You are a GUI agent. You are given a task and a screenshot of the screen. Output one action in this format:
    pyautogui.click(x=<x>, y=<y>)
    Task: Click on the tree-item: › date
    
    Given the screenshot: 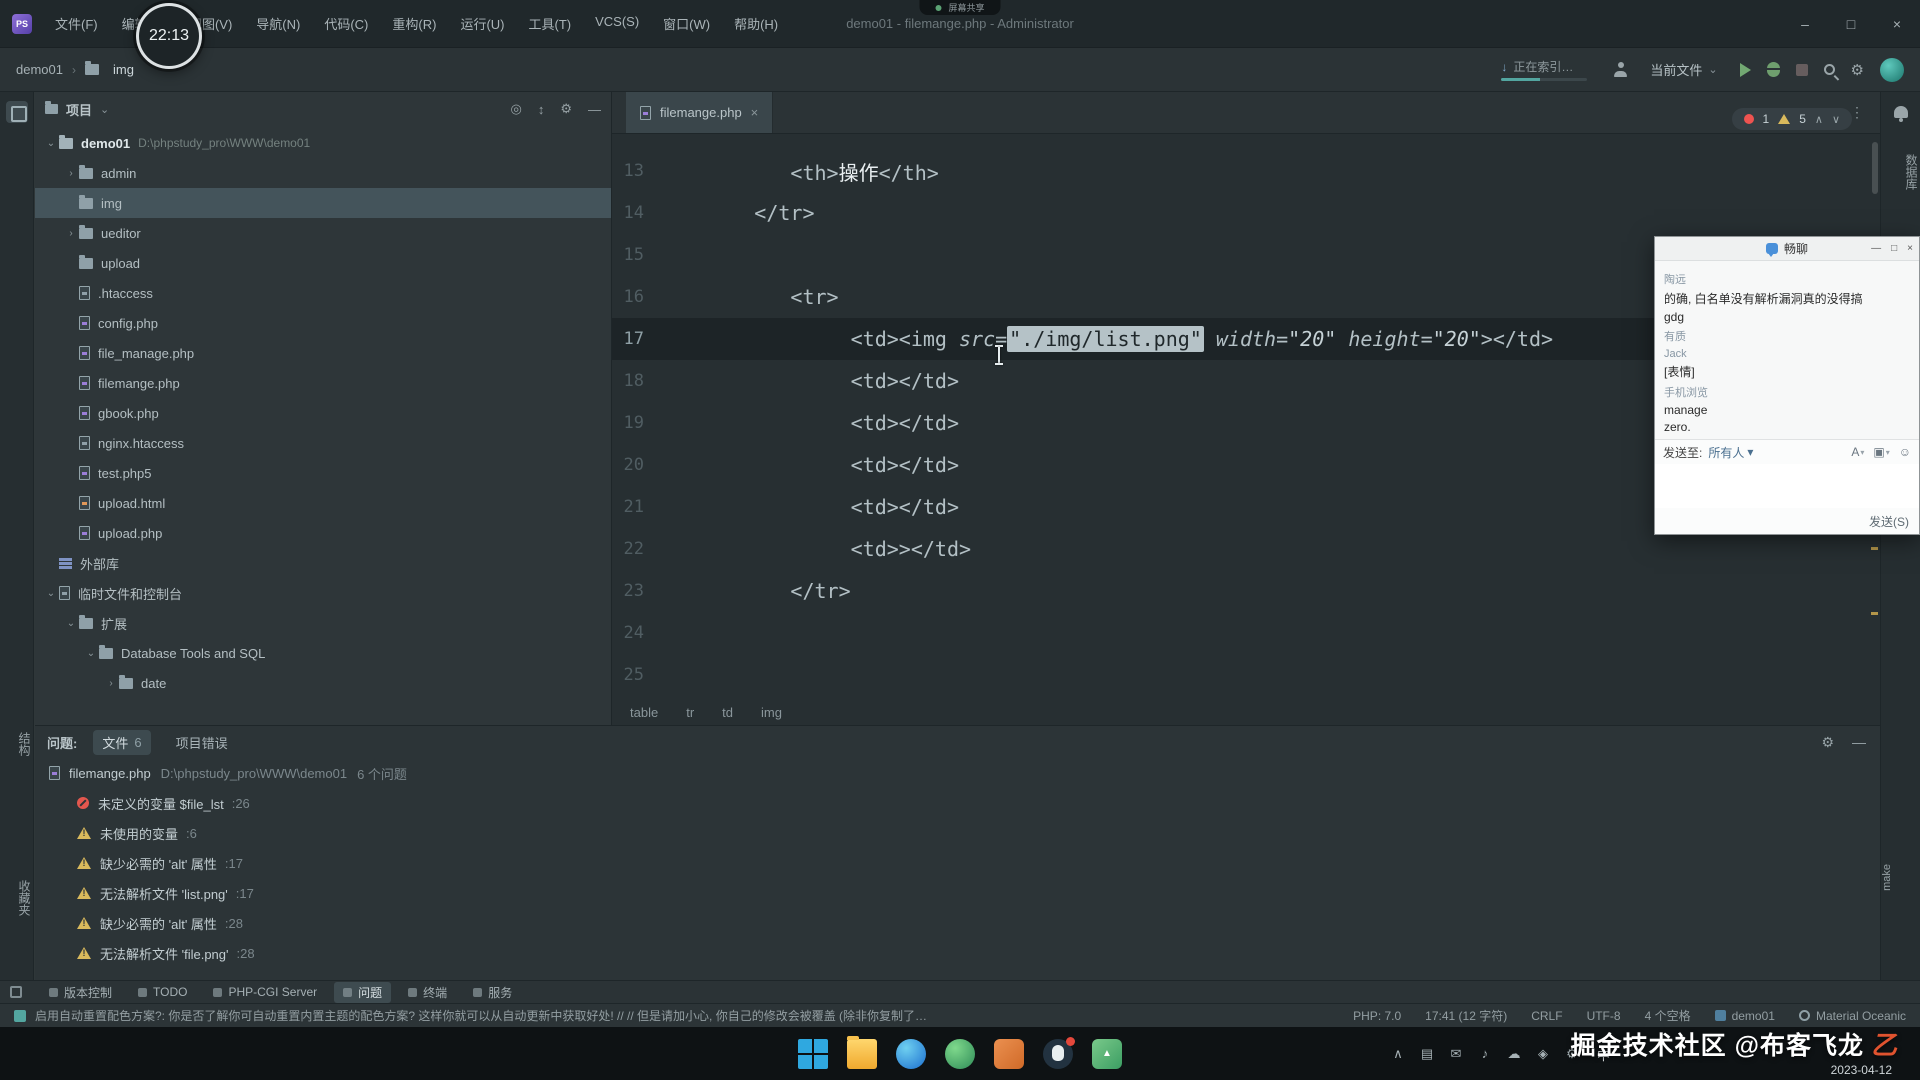 What is the action you would take?
    pyautogui.click(x=323, y=683)
    